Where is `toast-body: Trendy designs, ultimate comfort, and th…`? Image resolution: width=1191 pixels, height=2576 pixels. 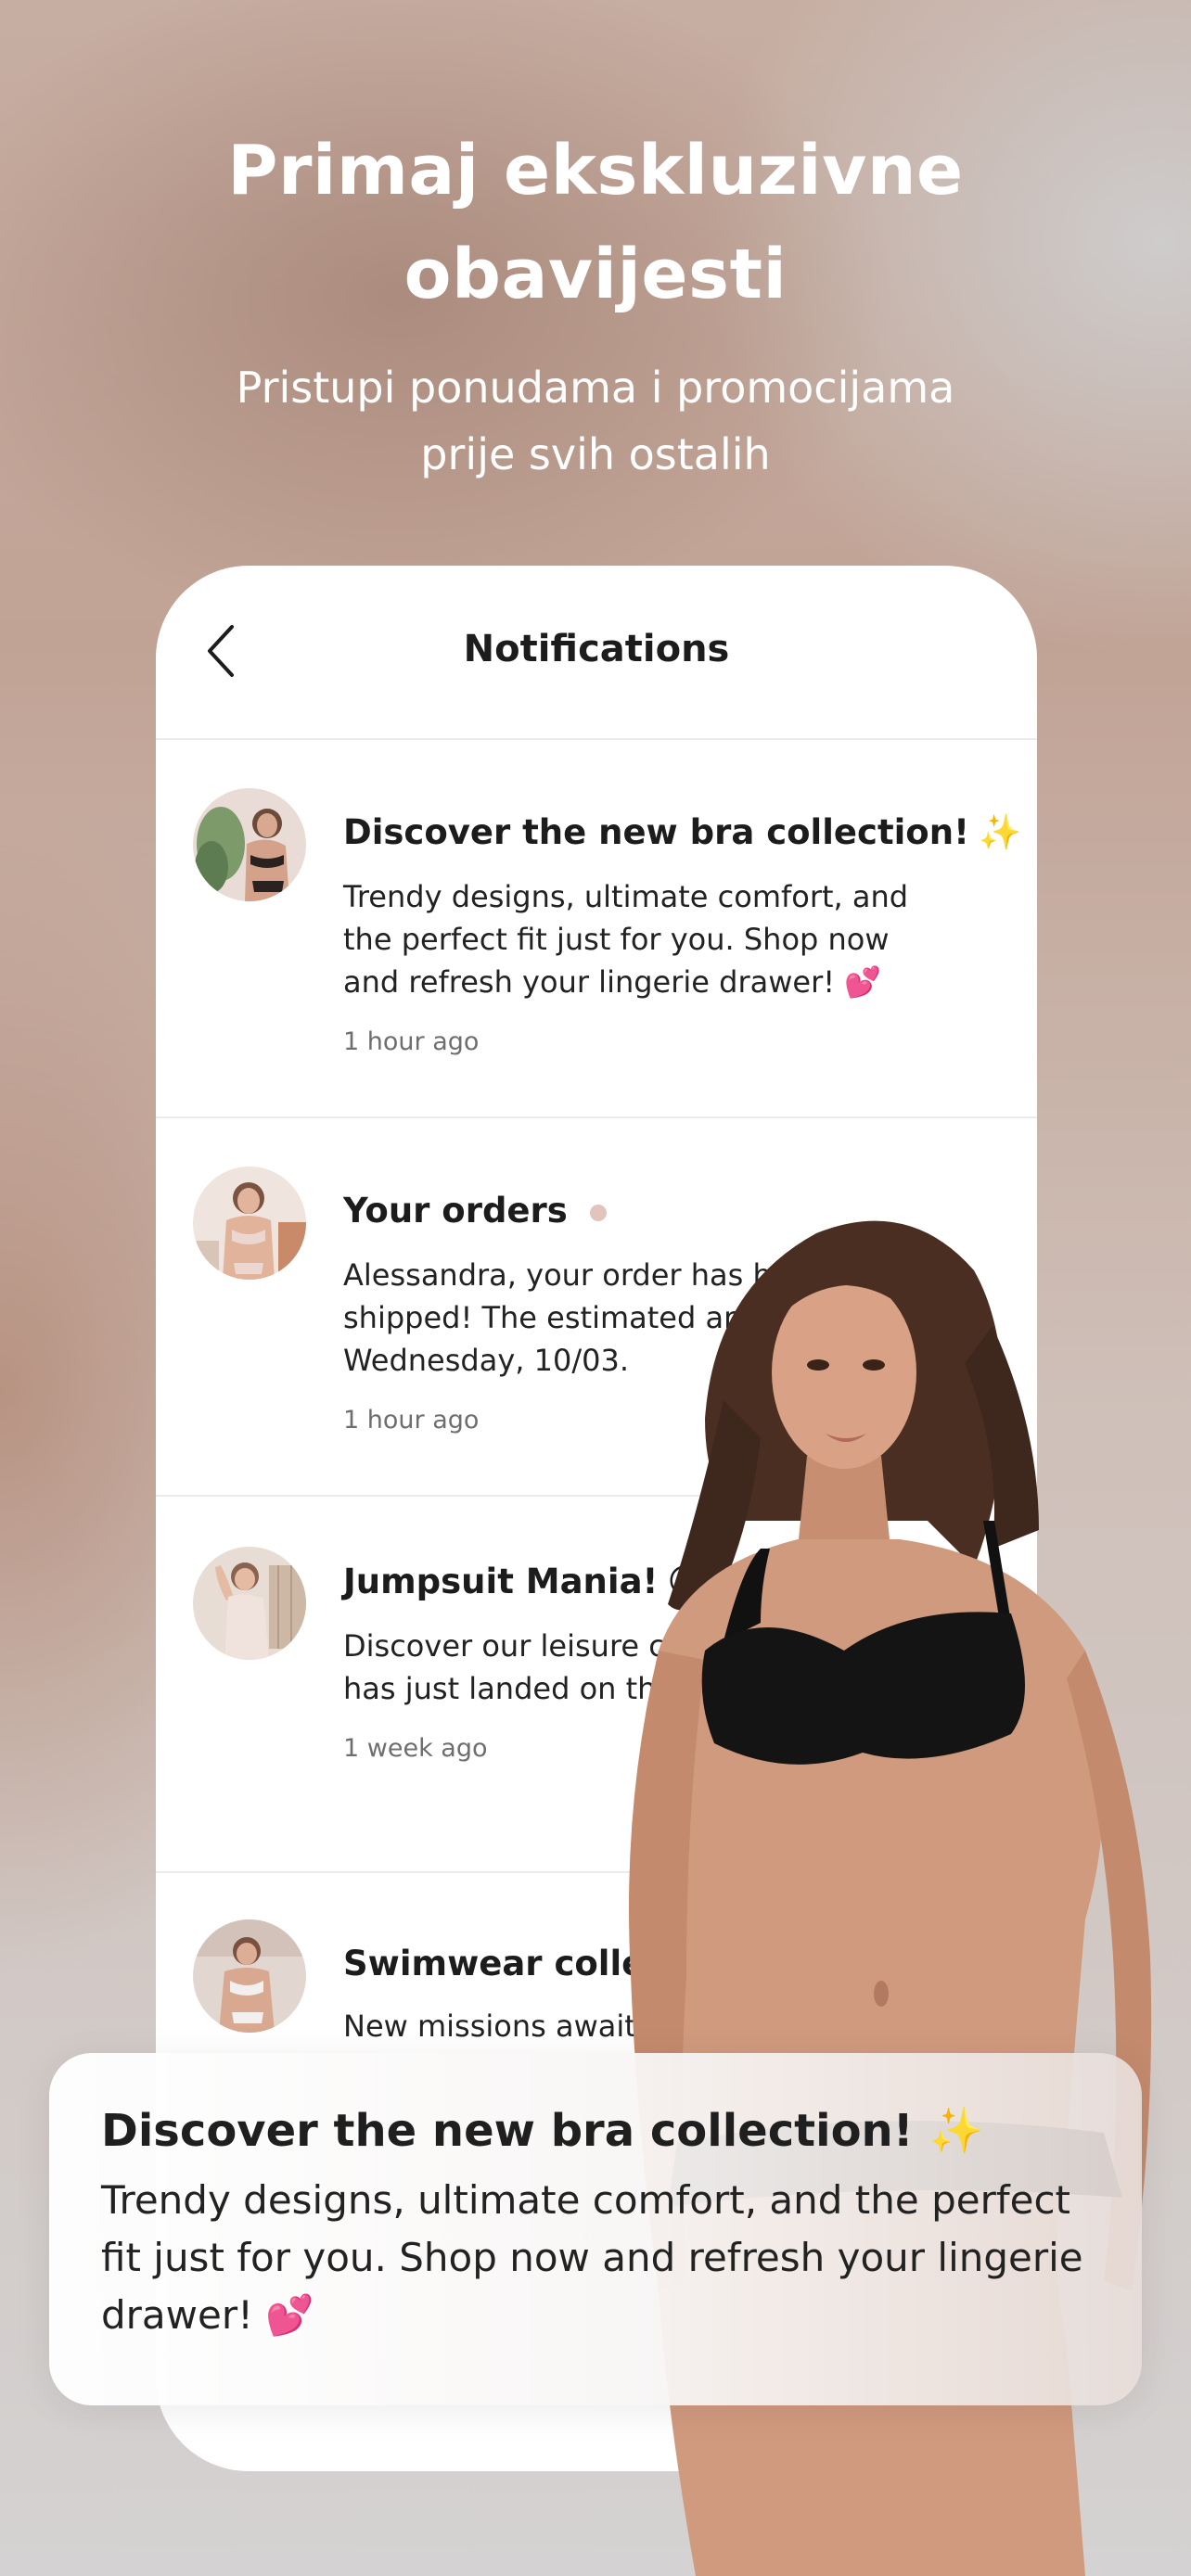
toast-body: Trendy designs, ultimate comfort, and th… is located at coordinates (595, 2258).